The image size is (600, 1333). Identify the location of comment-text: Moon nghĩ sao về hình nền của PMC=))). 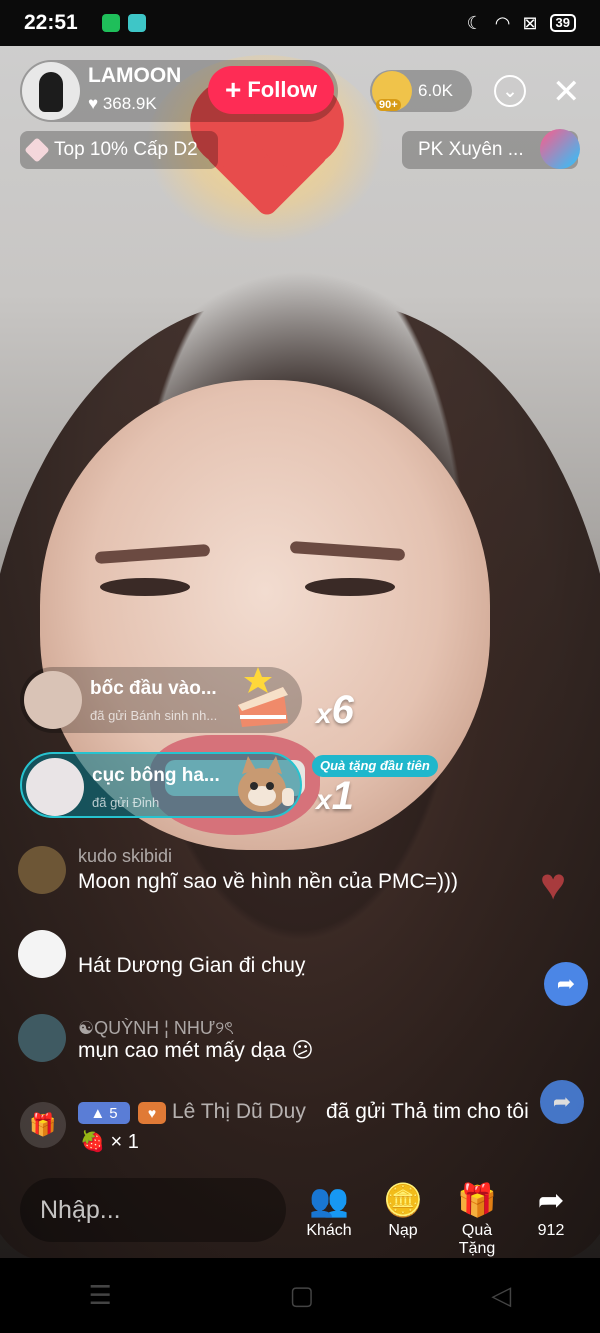
(268, 881).